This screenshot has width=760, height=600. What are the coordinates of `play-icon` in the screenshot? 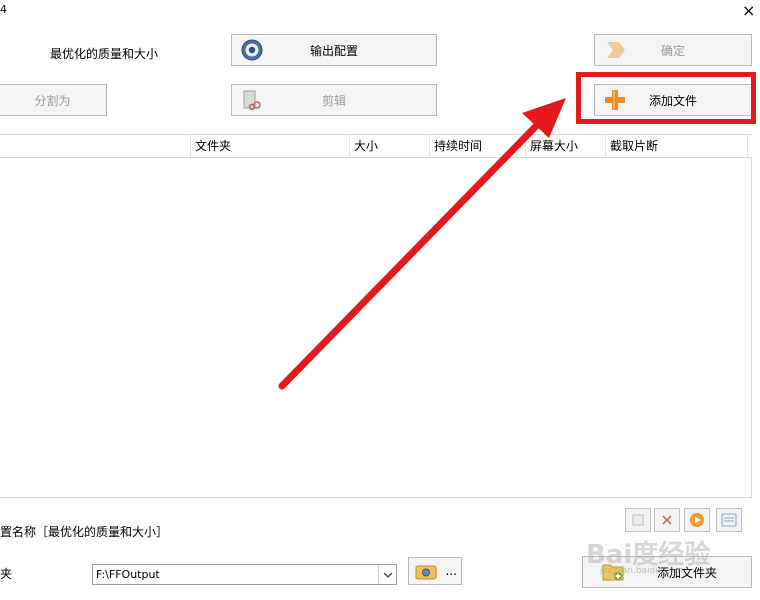 It's located at (697, 520).